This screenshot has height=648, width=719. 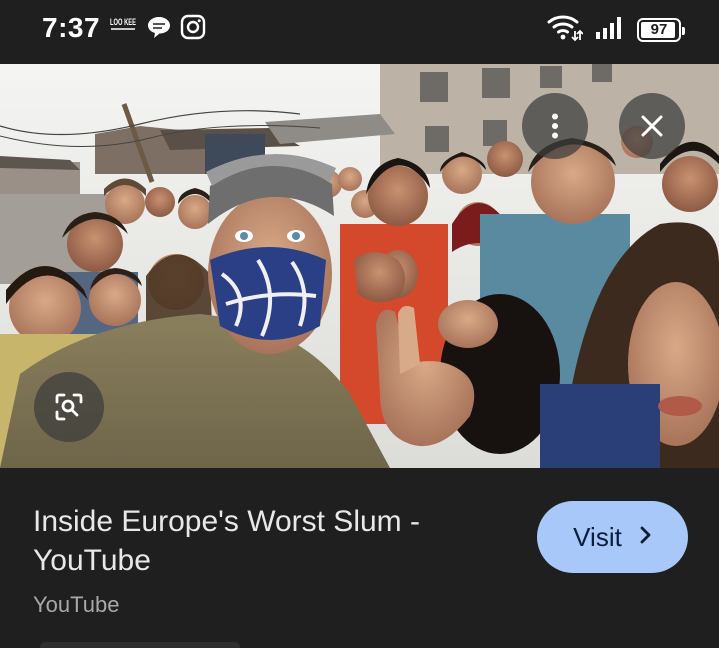 What do you see at coordinates (123, 22) in the screenshot?
I see `lookee-badge: LOO KEE` at bounding box center [123, 22].